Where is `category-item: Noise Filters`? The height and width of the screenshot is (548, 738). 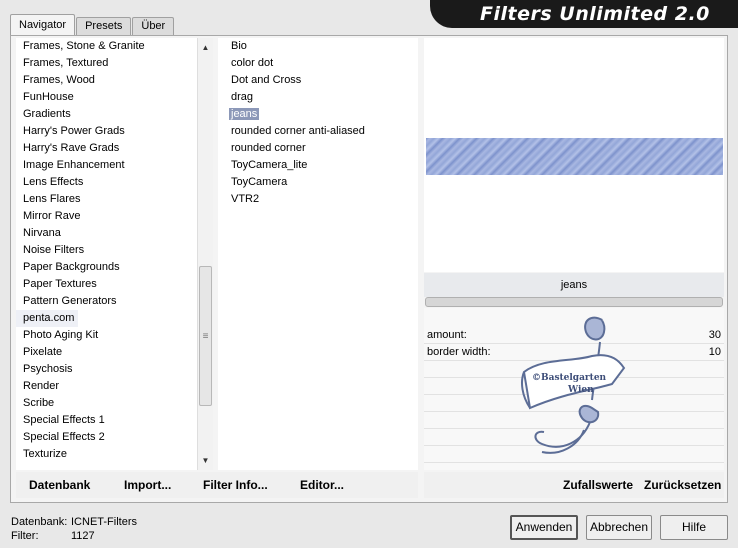
category-item: Noise Filters is located at coordinates (106, 250).